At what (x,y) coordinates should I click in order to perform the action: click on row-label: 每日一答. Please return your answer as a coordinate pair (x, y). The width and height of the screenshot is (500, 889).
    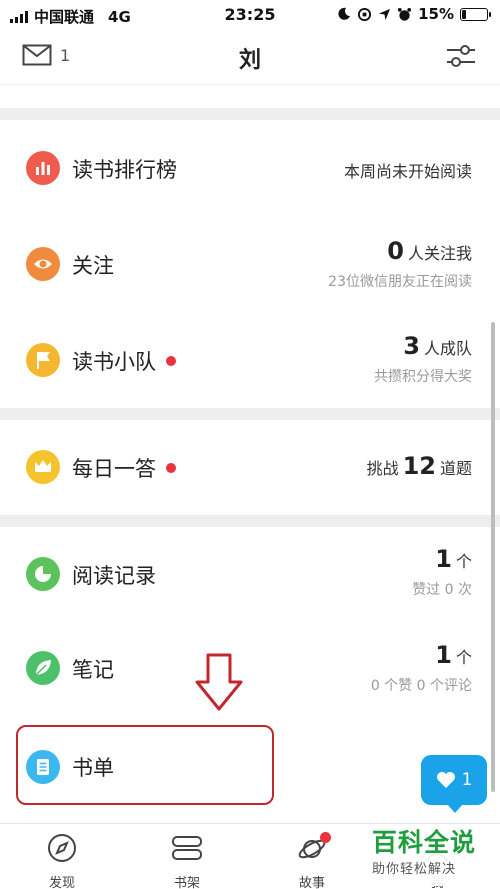
    Looking at the image, I should click on (124, 468).